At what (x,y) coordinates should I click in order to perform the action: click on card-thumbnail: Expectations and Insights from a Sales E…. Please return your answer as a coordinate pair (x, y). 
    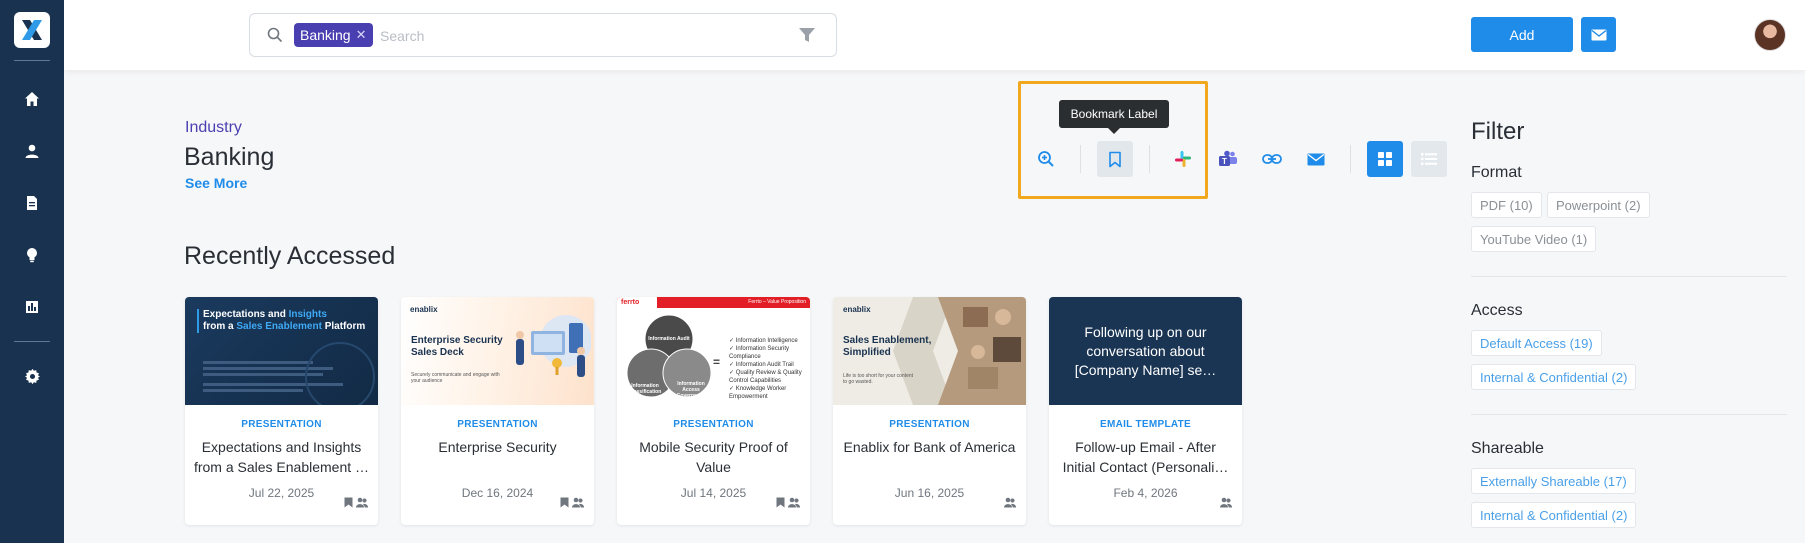
    Looking at the image, I should click on (281, 351).